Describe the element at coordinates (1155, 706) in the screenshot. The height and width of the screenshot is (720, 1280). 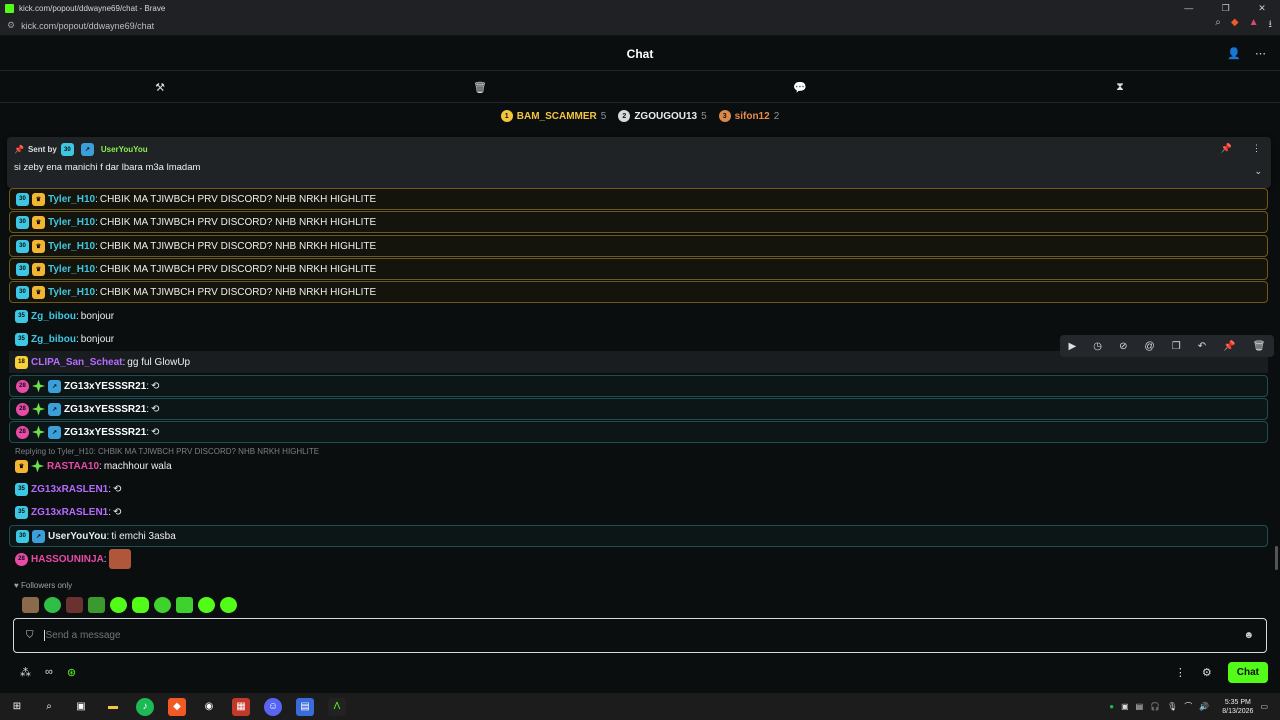
I see `headset-icon: 🎧` at that location.